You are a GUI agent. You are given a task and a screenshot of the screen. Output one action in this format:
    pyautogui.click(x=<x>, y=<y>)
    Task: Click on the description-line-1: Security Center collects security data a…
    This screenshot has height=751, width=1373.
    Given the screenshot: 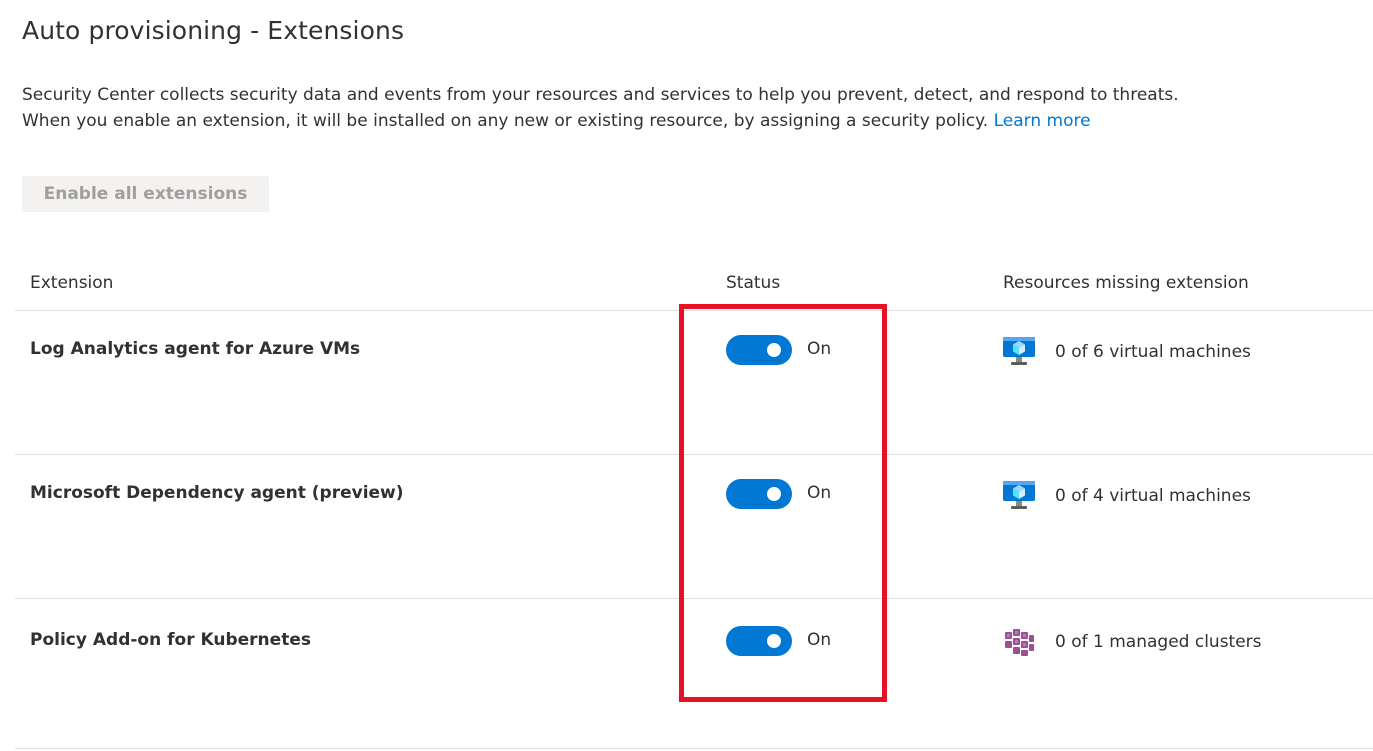 What is the action you would take?
    pyautogui.click(x=600, y=95)
    